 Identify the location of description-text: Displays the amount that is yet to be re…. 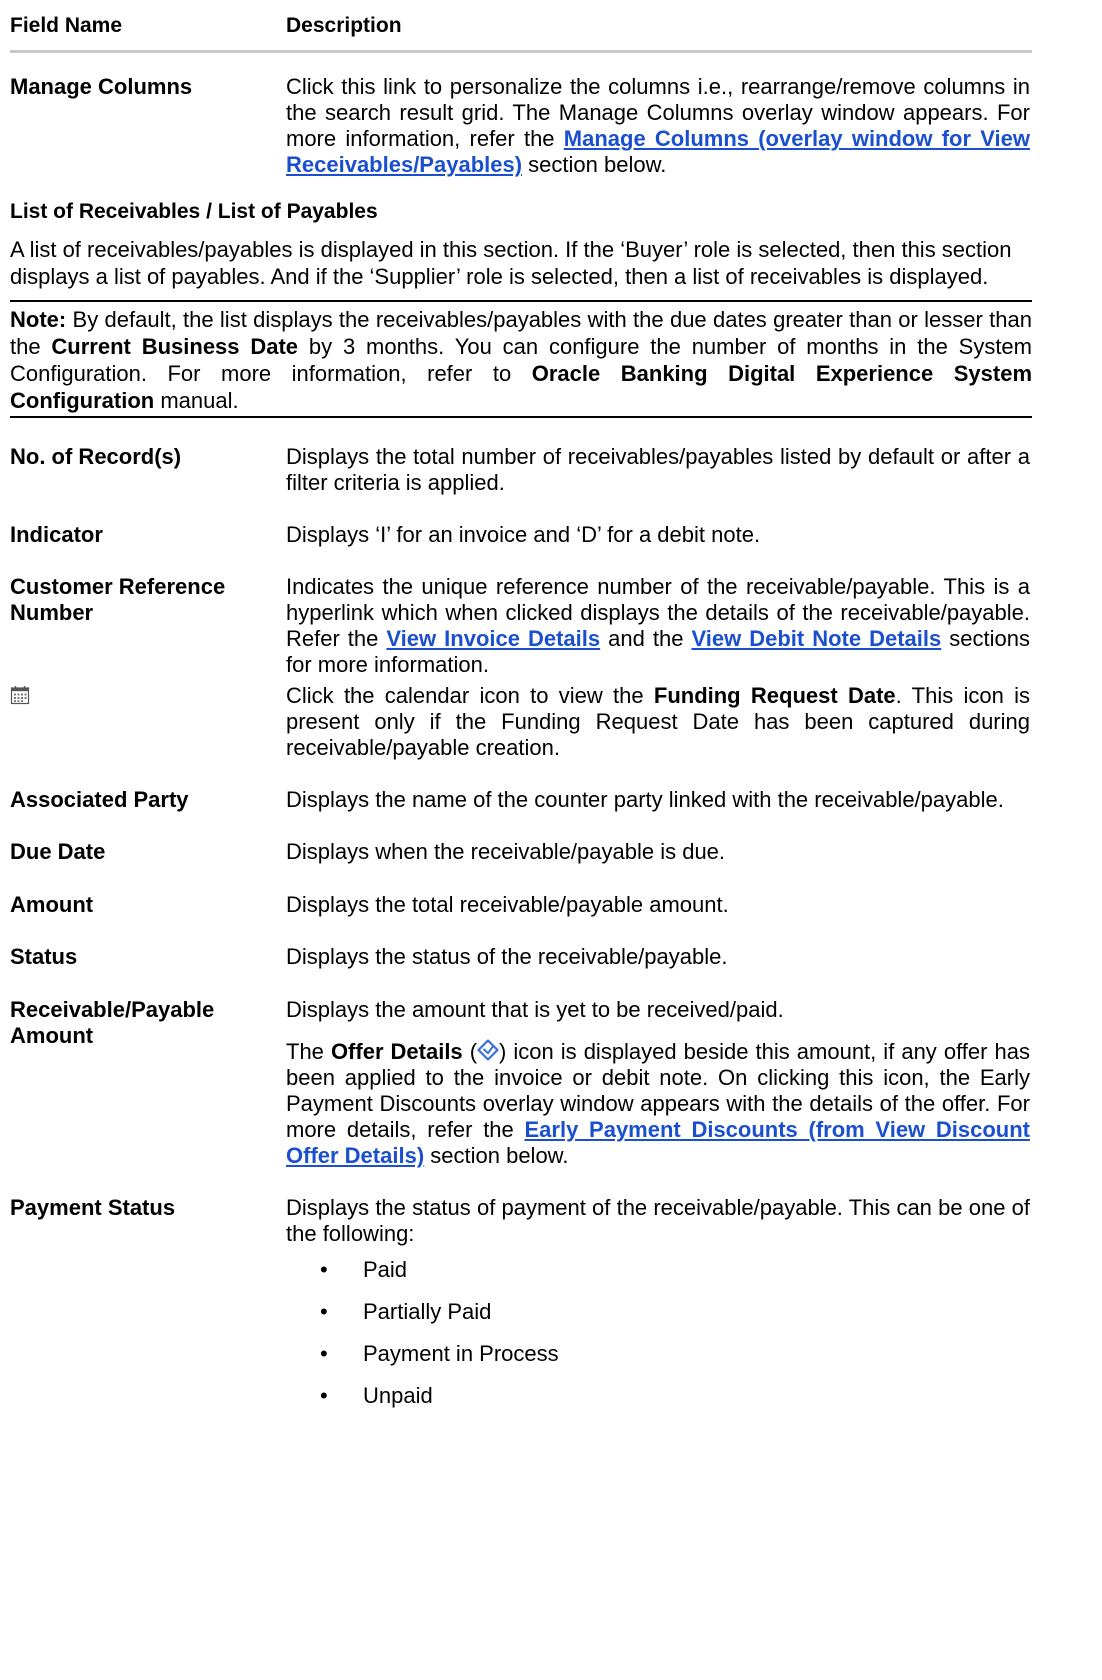
(535, 1009).